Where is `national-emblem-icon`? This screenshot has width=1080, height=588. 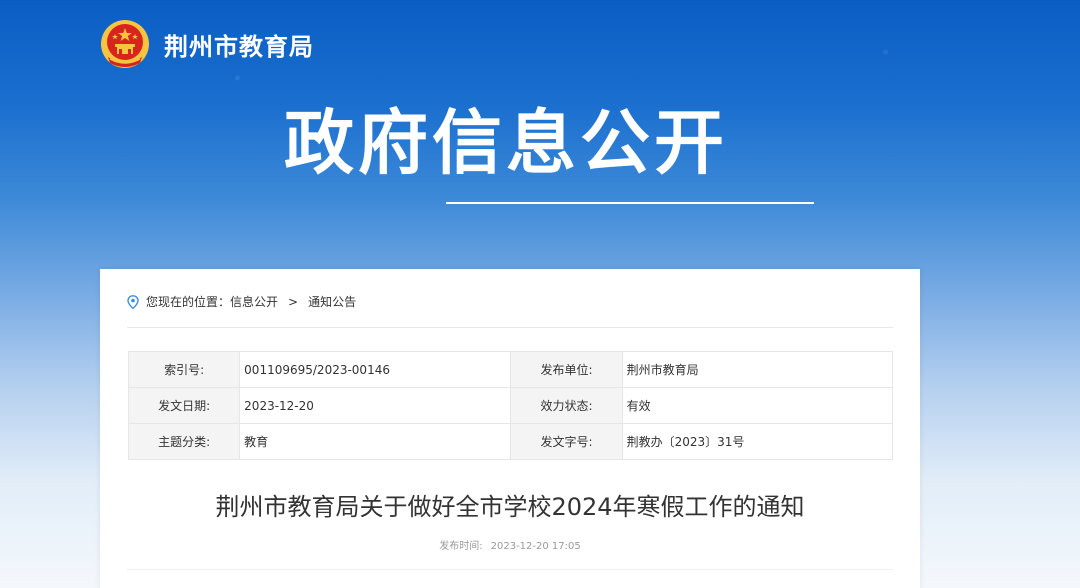
national-emblem-icon is located at coordinates (125, 44).